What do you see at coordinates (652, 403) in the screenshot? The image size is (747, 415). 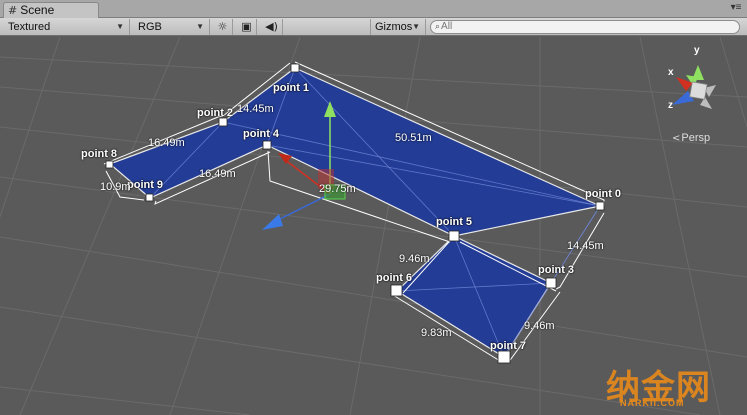 I see `watermark-sub: NARKII.COM` at bounding box center [652, 403].